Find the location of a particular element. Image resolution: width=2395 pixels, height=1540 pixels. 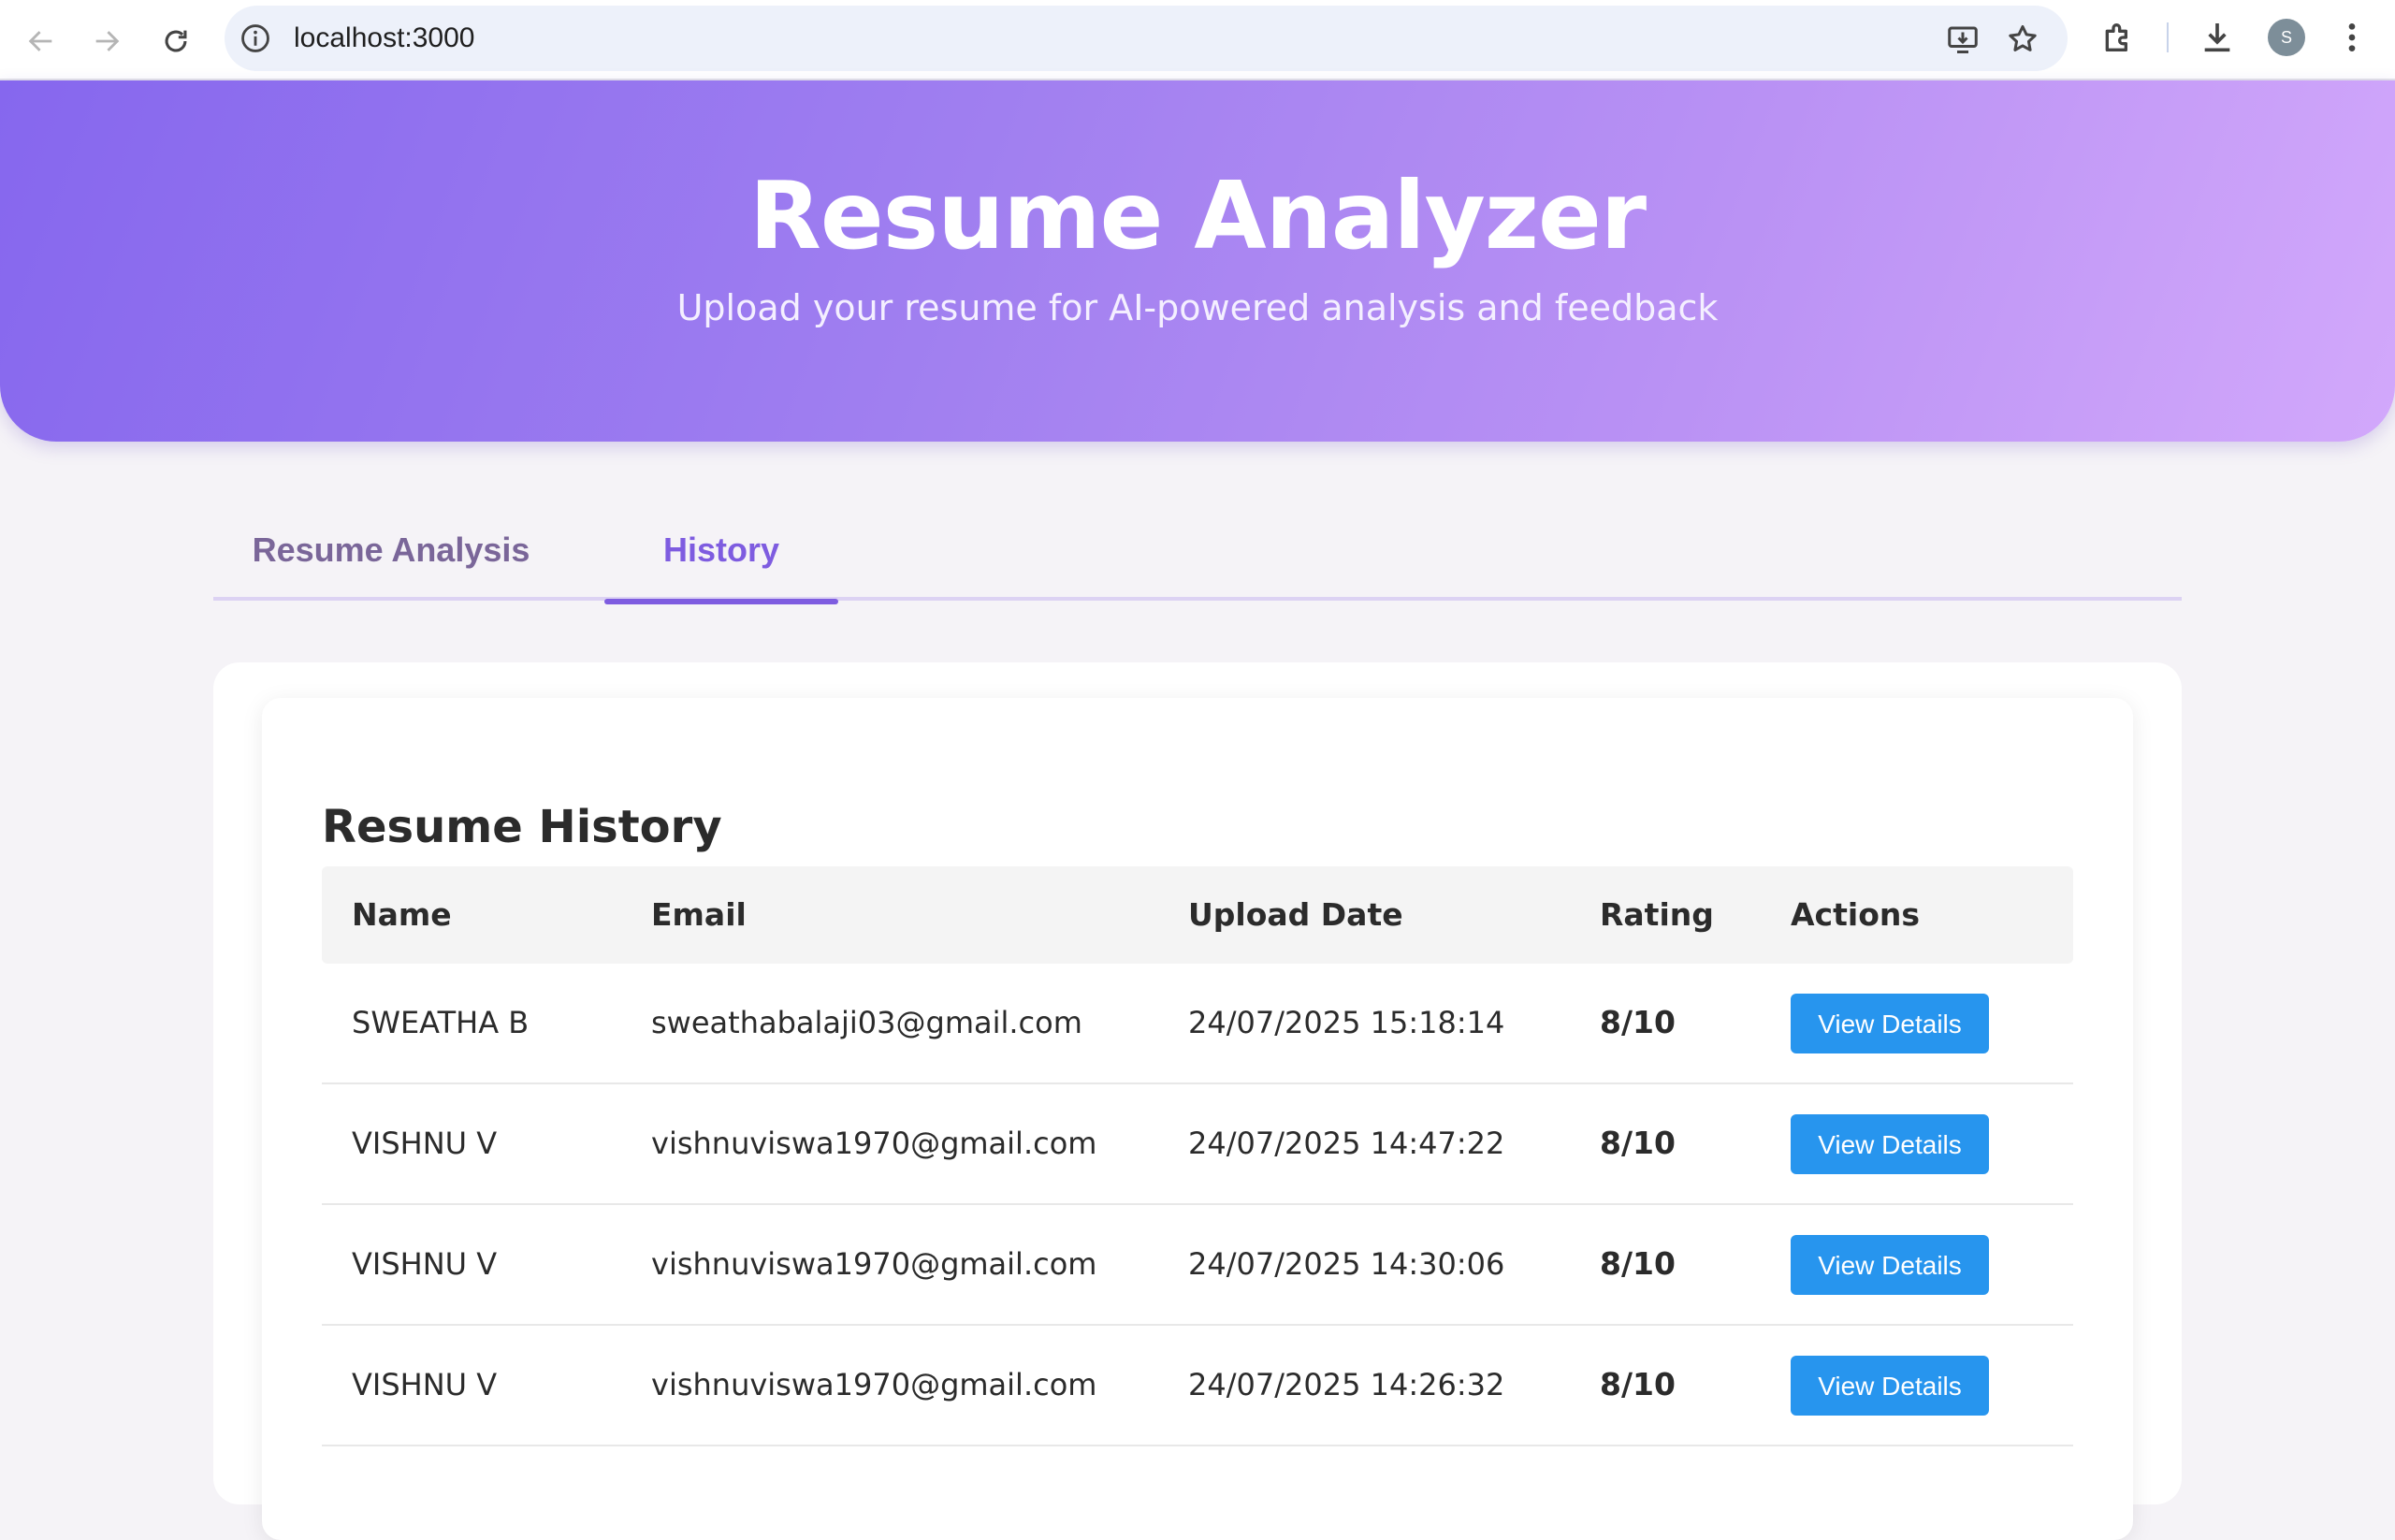

profile-avatar: S is located at coordinates (2286, 37).